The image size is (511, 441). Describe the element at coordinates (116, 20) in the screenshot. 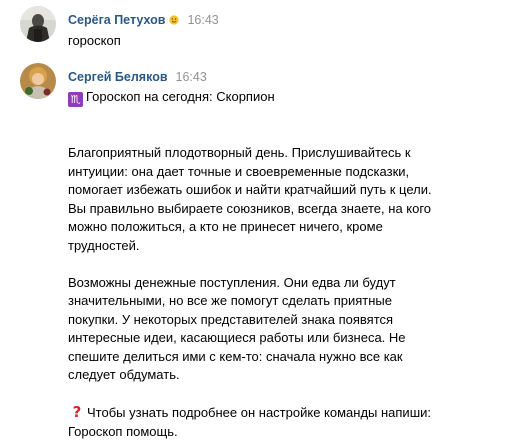

I see `author-name: Серёга Петухов` at that location.